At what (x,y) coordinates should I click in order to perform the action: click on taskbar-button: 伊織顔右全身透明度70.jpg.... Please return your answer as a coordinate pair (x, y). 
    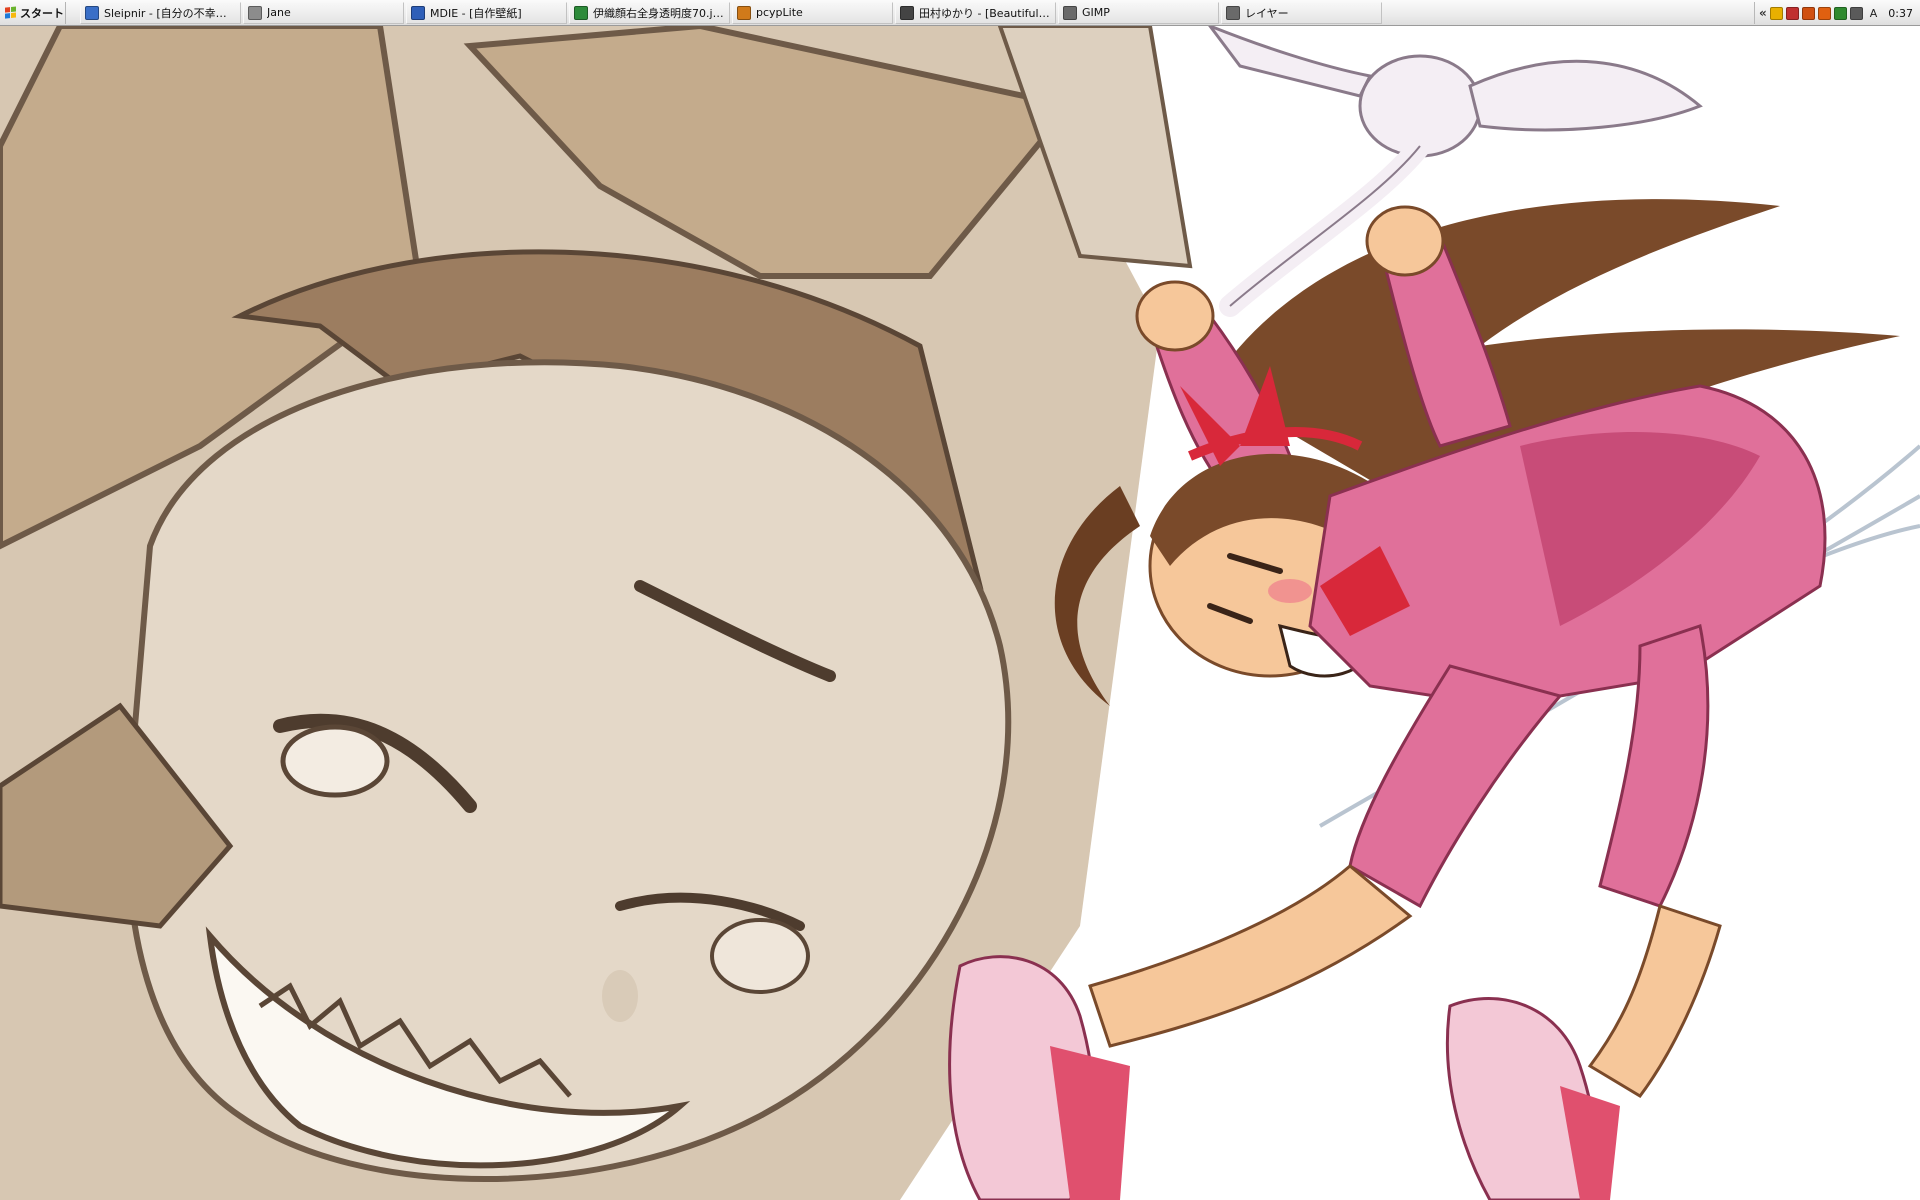
    Looking at the image, I should click on (649, 12).